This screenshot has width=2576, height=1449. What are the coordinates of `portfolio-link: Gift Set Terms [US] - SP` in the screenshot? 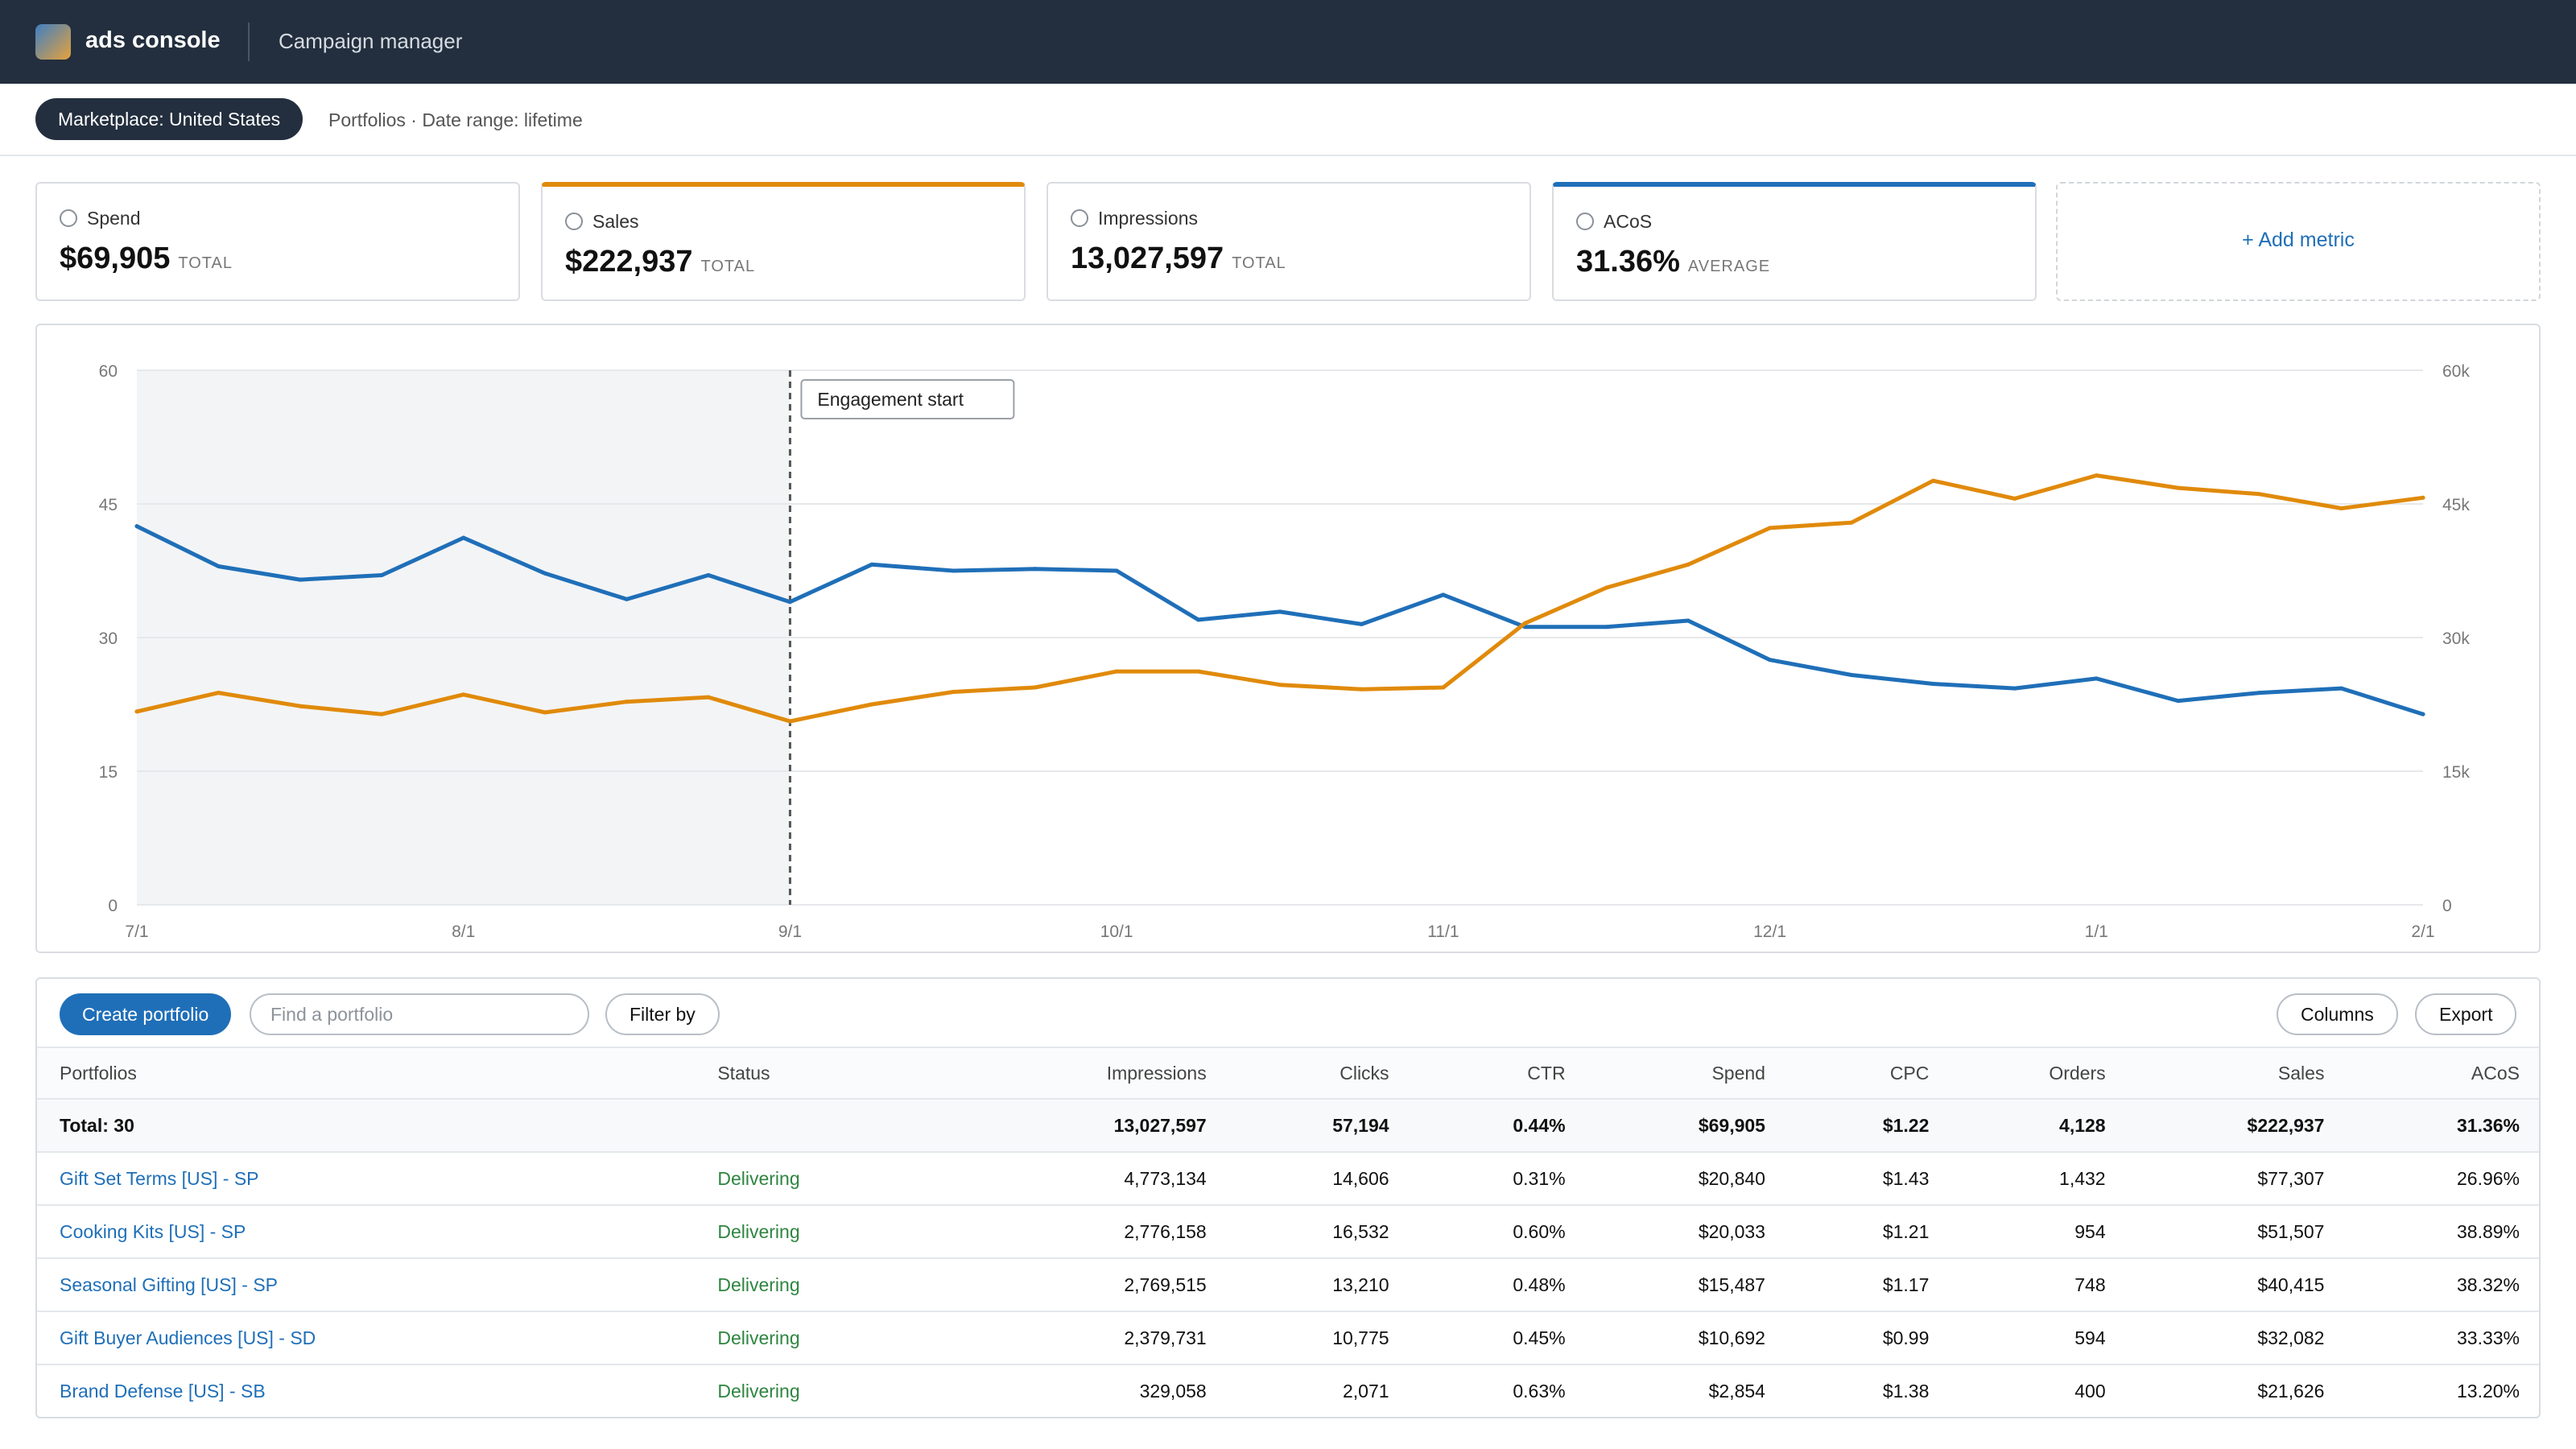 It's located at (366, 1178).